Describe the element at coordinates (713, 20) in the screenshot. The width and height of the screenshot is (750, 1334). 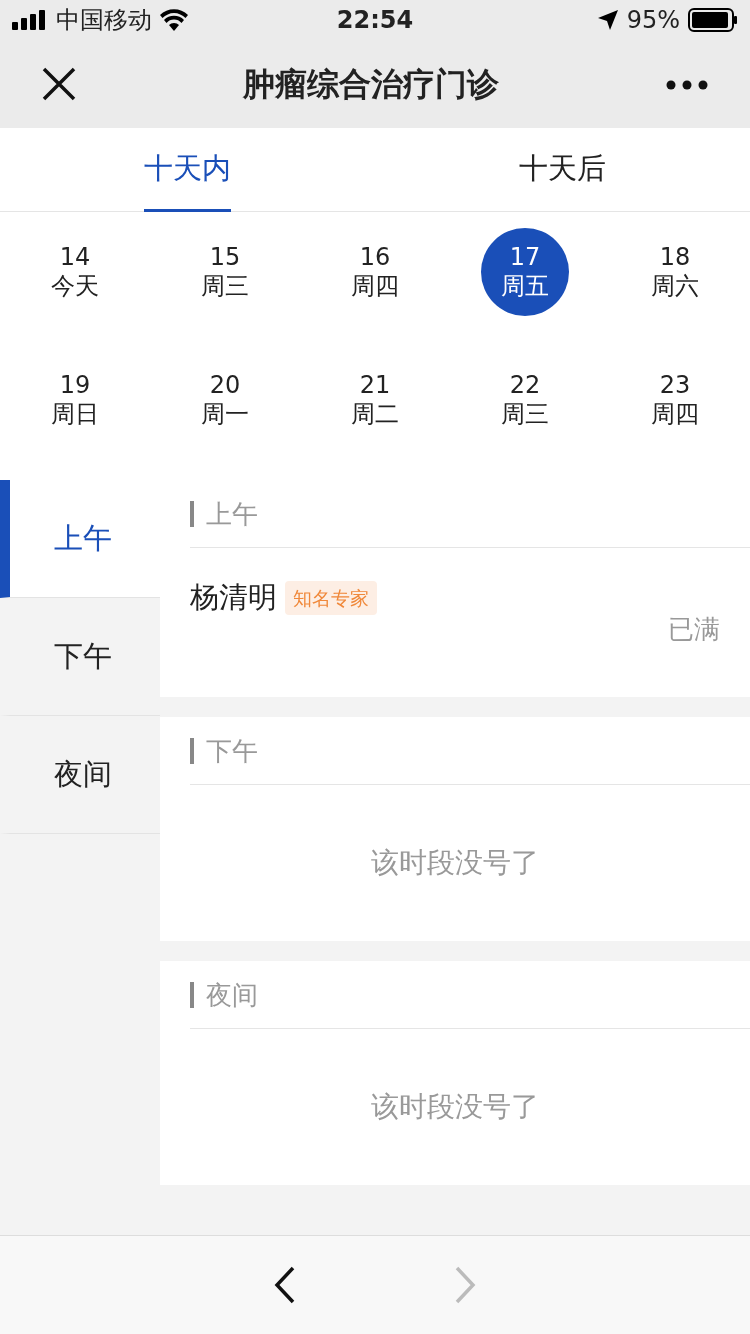
I see `battery-icon` at that location.